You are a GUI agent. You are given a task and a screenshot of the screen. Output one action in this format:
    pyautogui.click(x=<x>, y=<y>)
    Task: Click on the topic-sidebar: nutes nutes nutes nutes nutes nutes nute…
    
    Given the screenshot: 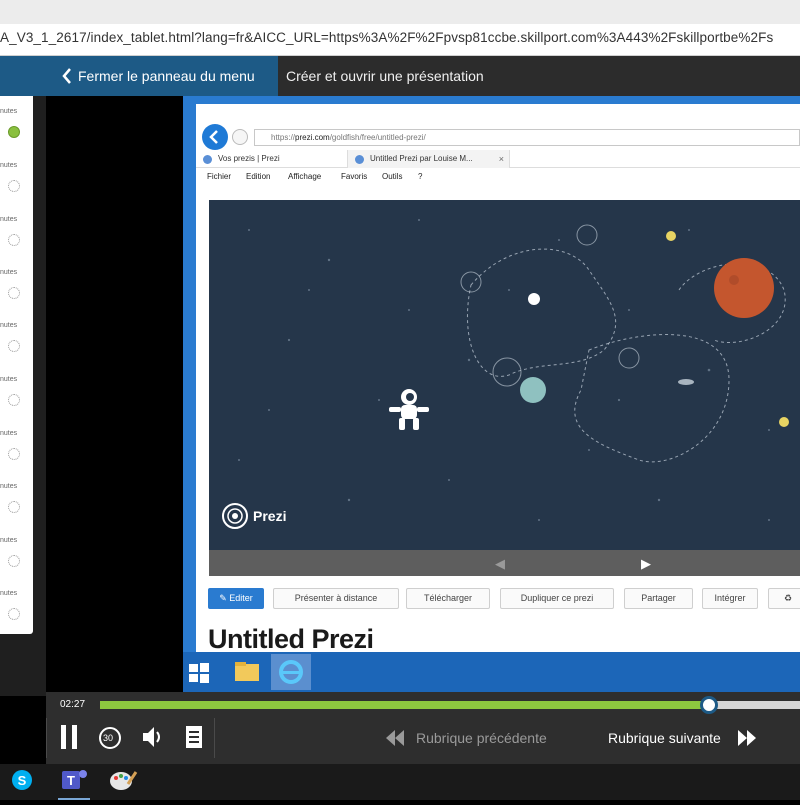 What is the action you would take?
    pyautogui.click(x=23, y=396)
    